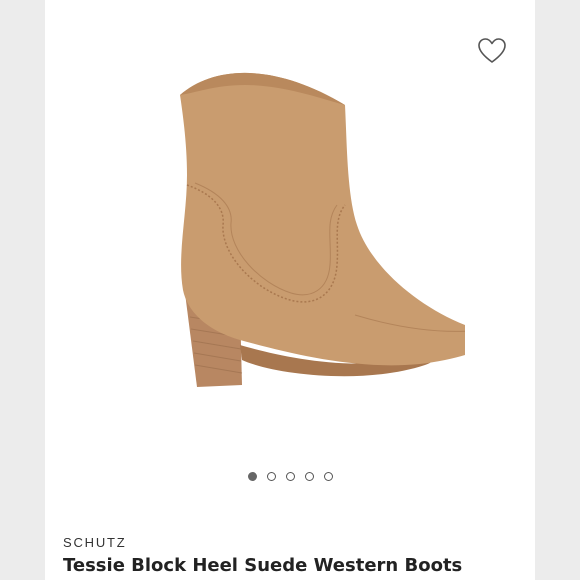 The height and width of the screenshot is (580, 580). I want to click on carousel-indicators, so click(290, 476).